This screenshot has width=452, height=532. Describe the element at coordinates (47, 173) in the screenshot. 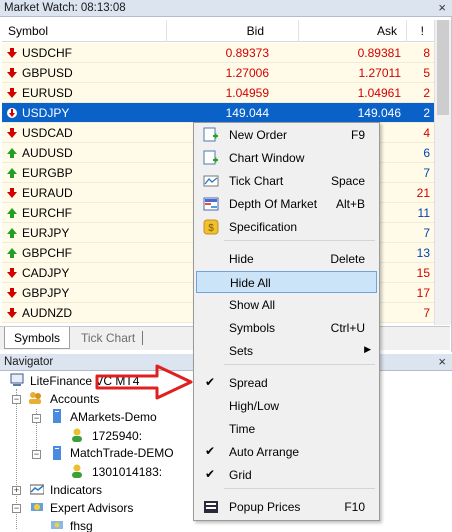

I see `symbol-name: EURGBP` at that location.